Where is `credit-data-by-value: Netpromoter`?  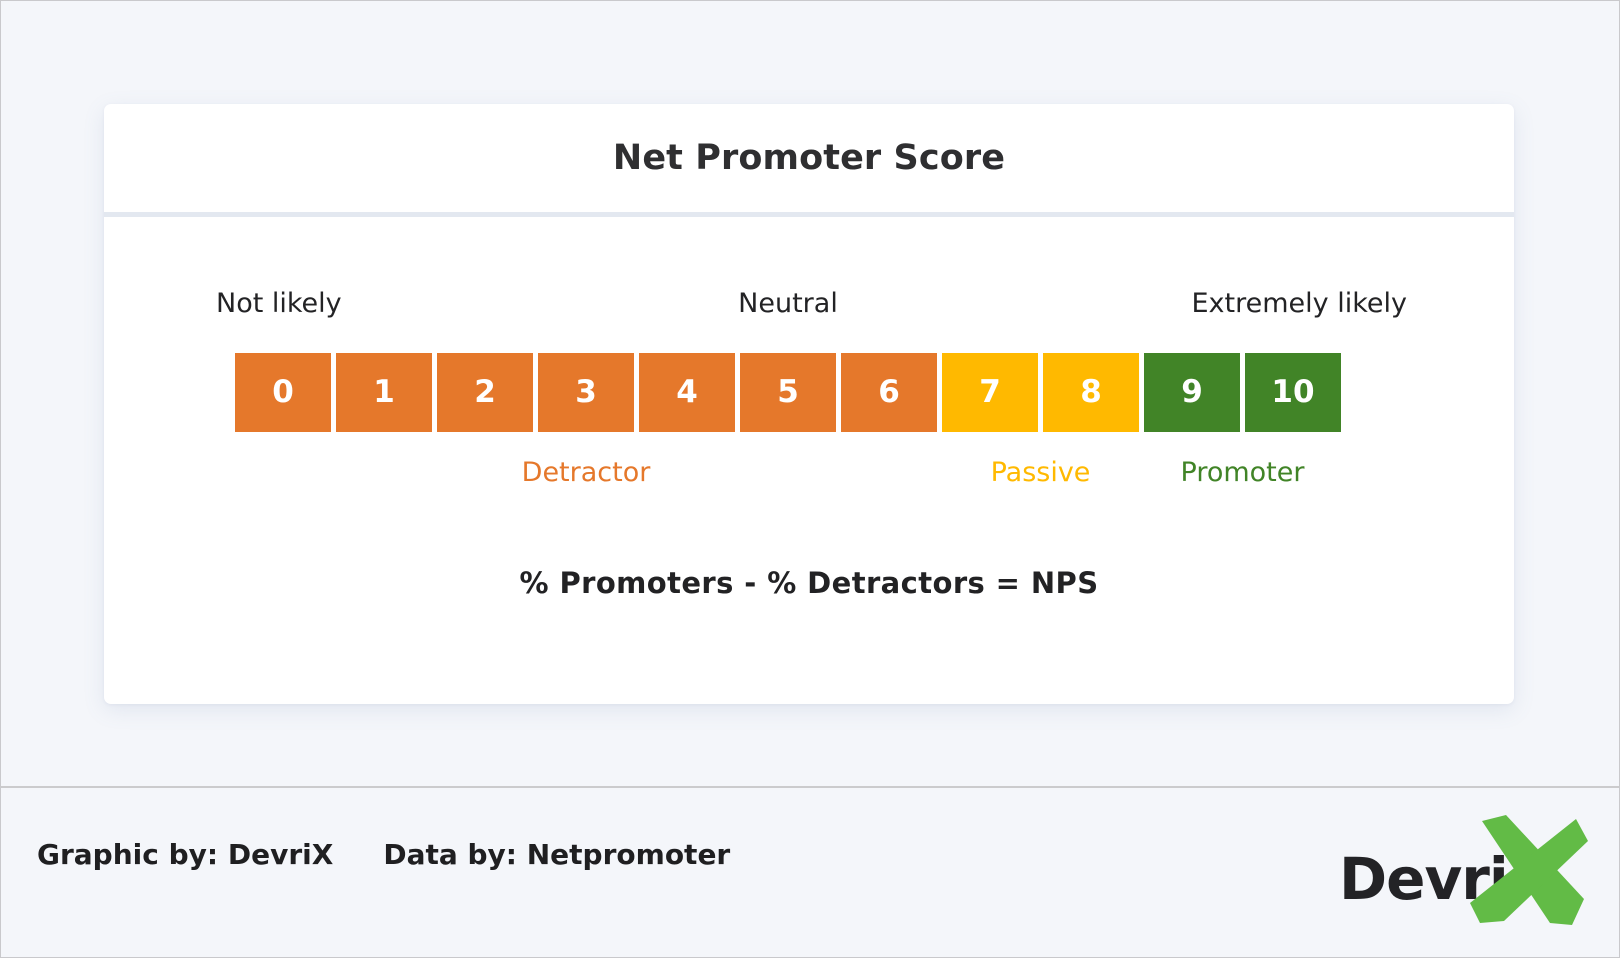
credit-data-by-value: Netpromoter is located at coordinates (628, 854).